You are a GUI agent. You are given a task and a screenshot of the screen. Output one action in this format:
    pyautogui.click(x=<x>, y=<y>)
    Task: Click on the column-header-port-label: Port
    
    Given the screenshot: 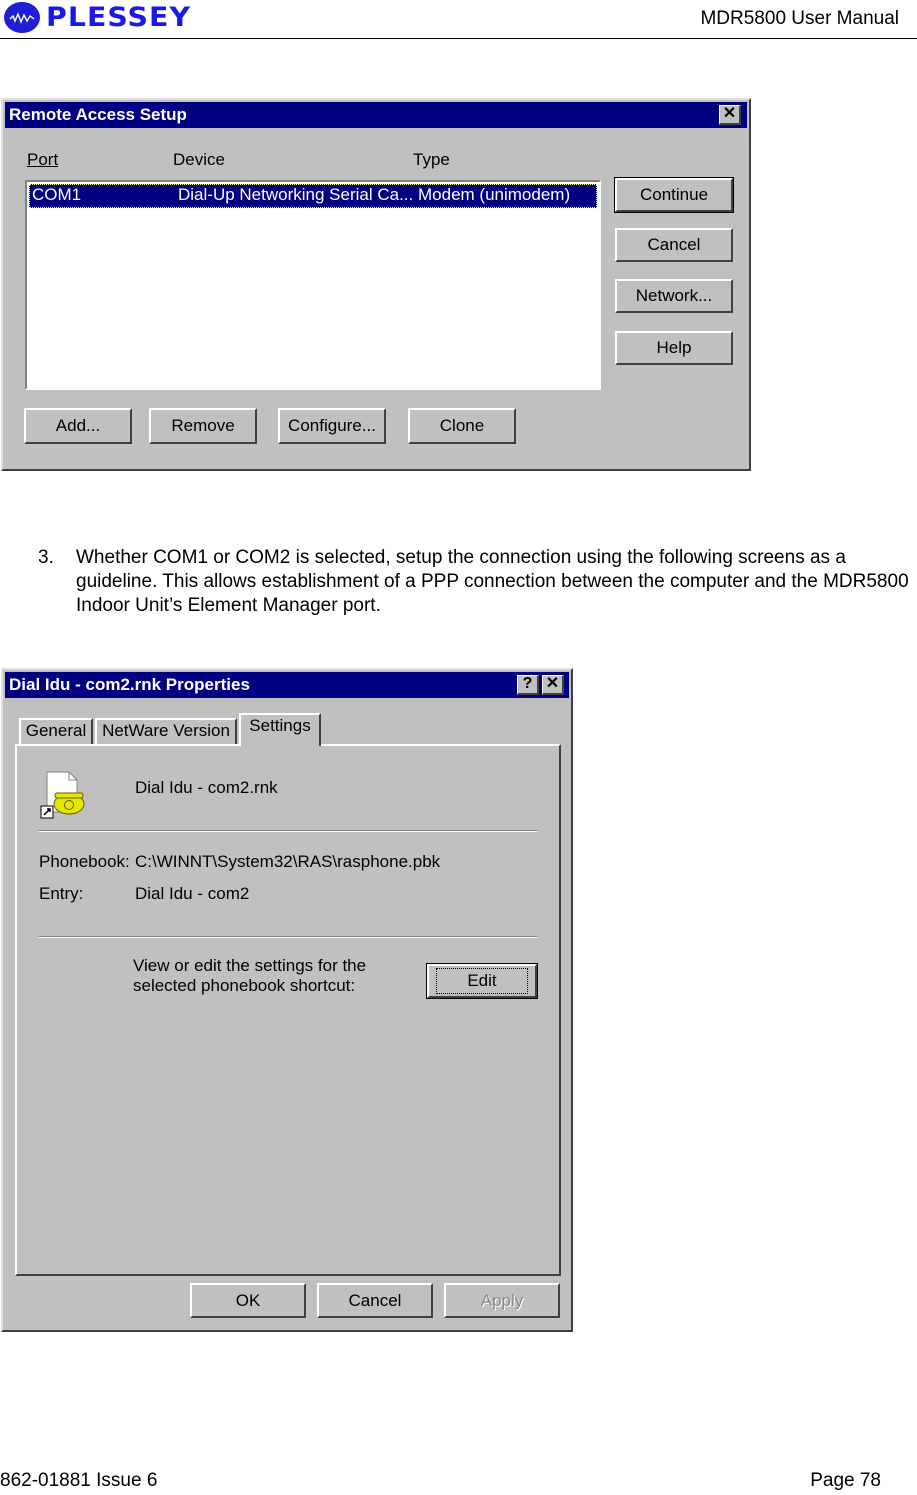 What is the action you would take?
    pyautogui.click(x=43, y=159)
    